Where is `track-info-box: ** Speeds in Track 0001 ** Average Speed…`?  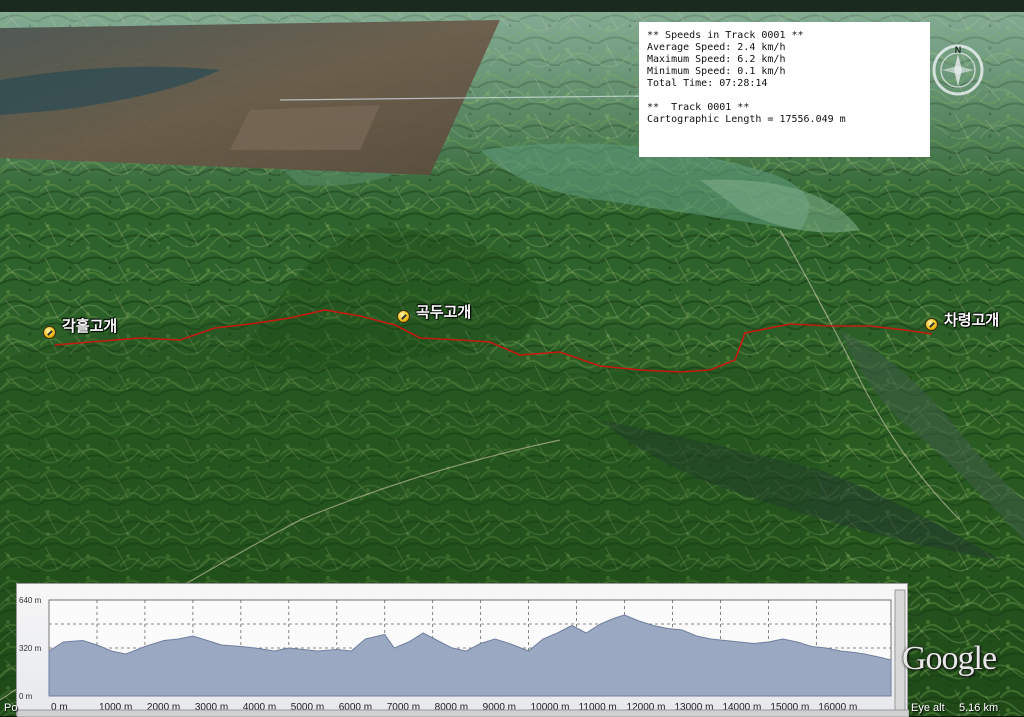 track-info-box: ** Speeds in Track 0001 ** Average Speed… is located at coordinates (784, 89).